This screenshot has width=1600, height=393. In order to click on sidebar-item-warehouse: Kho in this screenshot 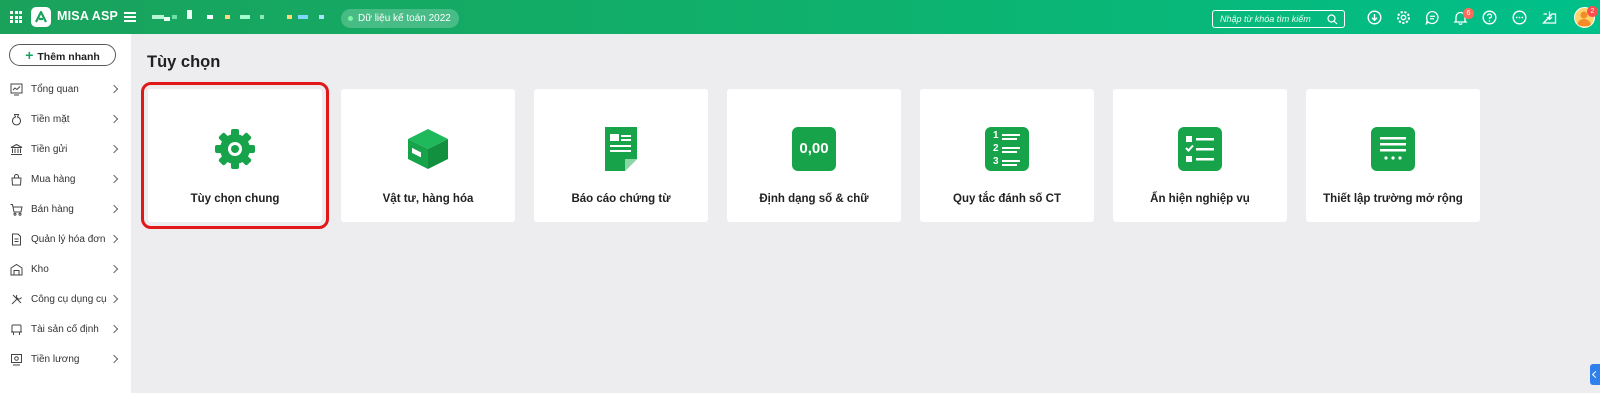, I will do `click(65, 270)`.